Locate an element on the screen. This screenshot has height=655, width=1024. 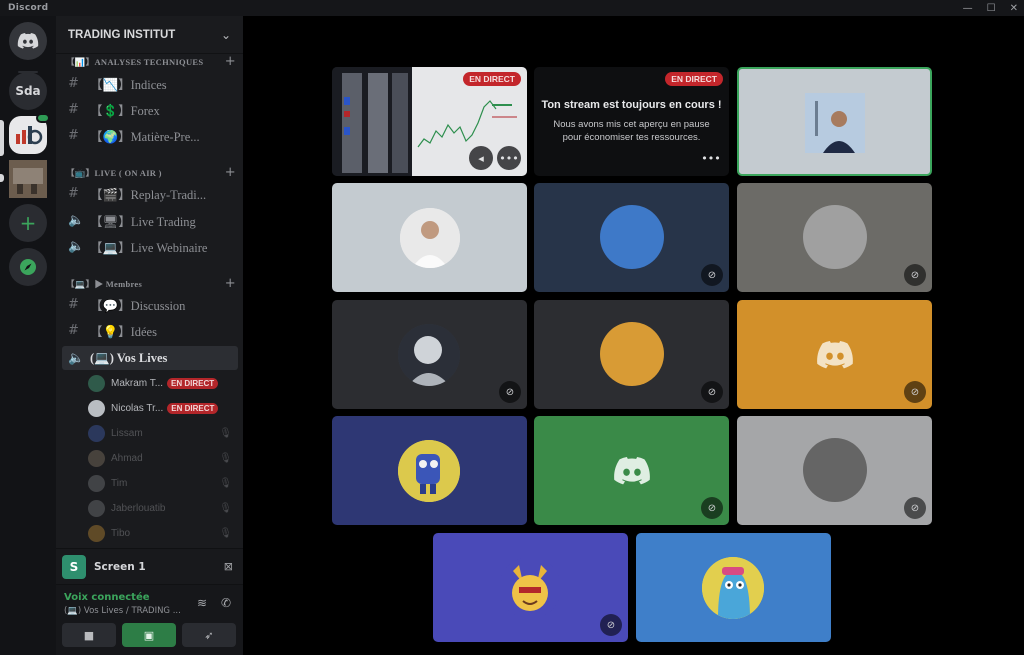
channel-label: 【💲】Forex is located at coordinates (125, 110).